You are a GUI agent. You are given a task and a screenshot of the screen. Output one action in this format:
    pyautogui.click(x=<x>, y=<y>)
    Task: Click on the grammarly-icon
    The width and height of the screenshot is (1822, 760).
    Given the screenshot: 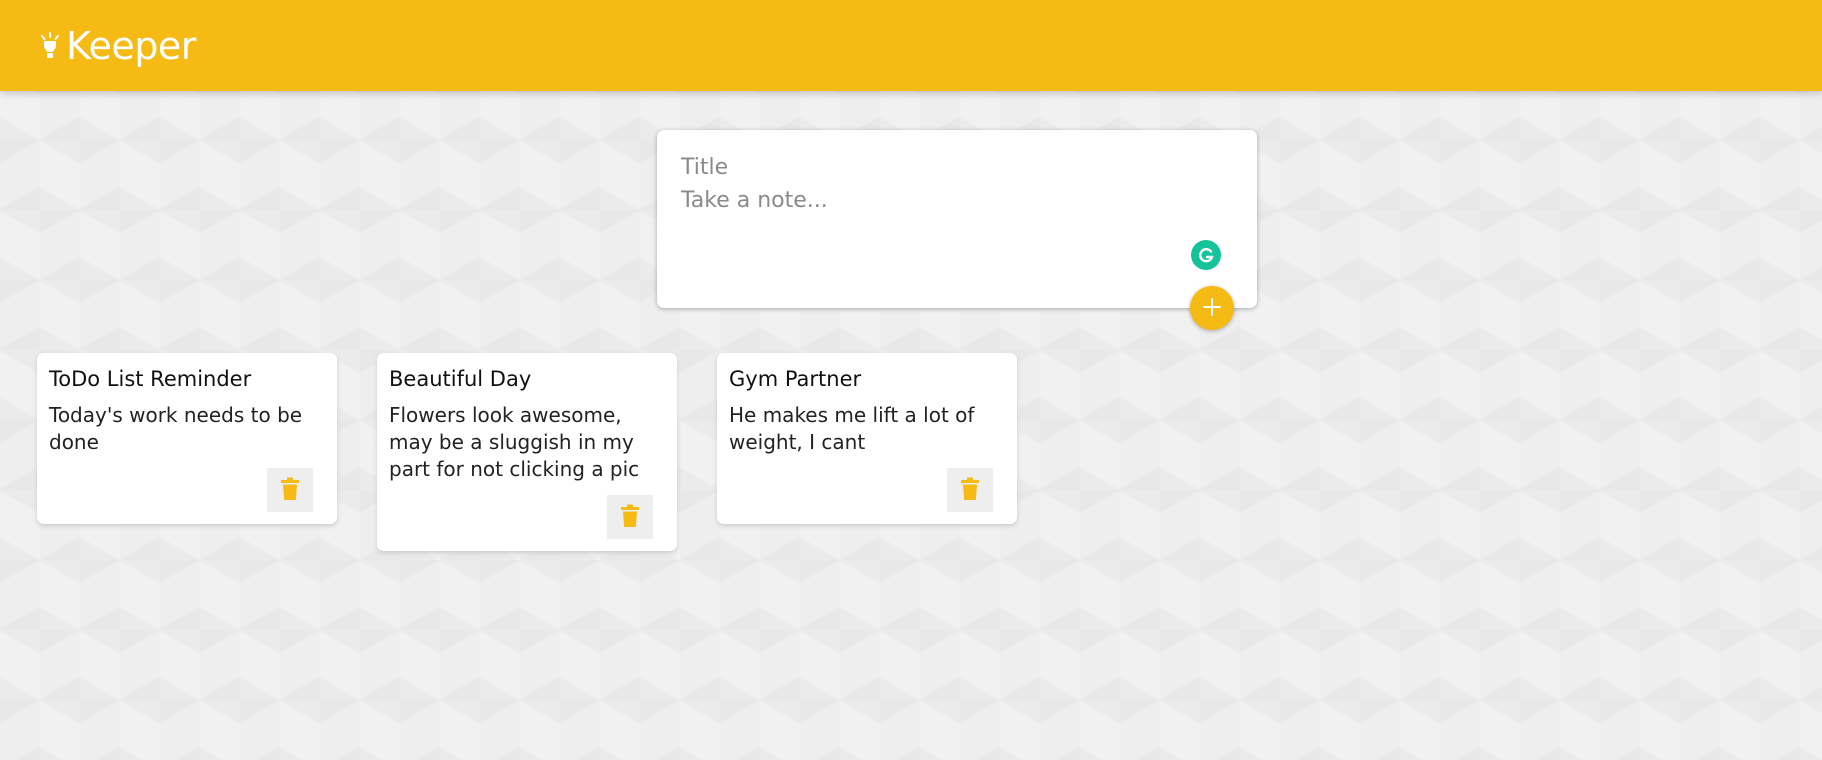 What is the action you would take?
    pyautogui.click(x=1206, y=255)
    